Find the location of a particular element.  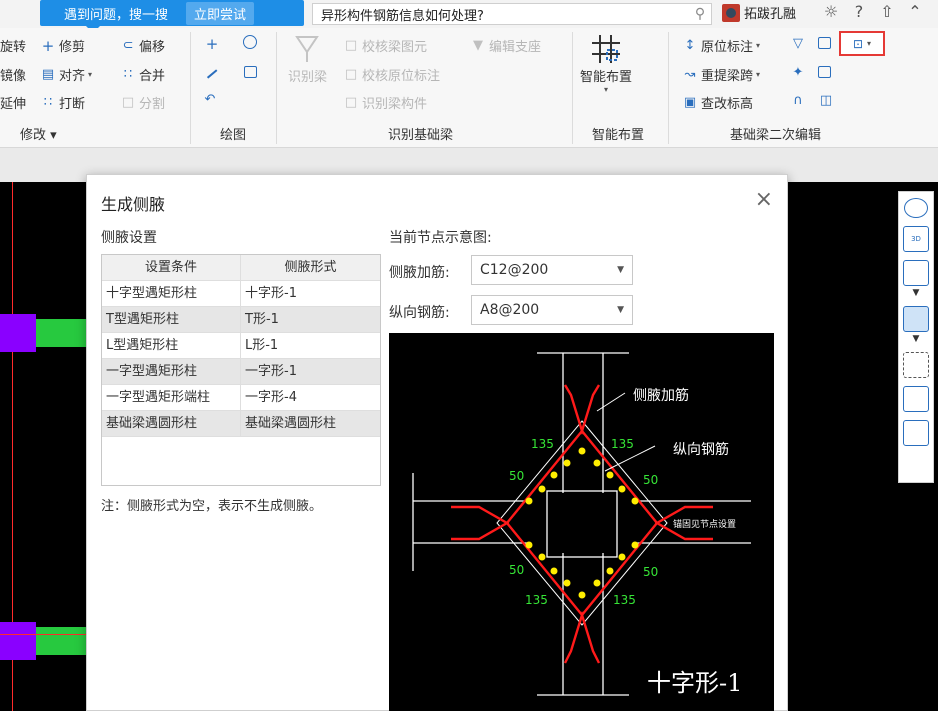

identify-member-button: □ 识别梁构件 is located at coordinates (385, 103).